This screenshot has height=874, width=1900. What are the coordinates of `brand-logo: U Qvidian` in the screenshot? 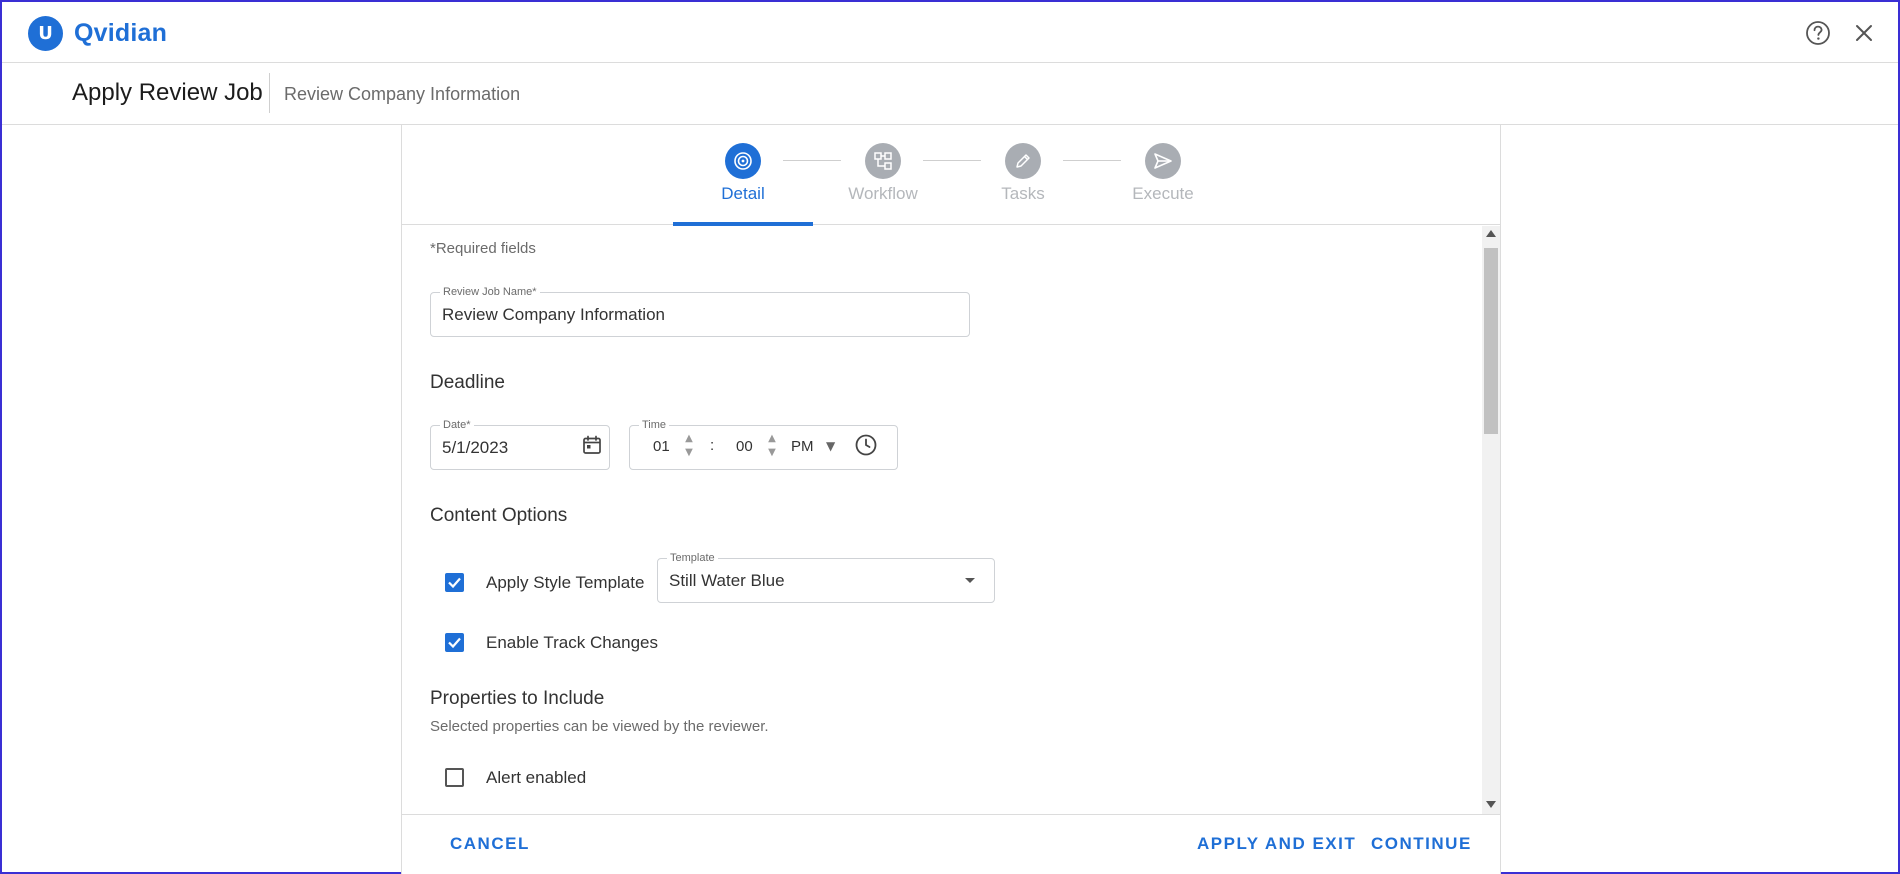 It's located at (97, 33).